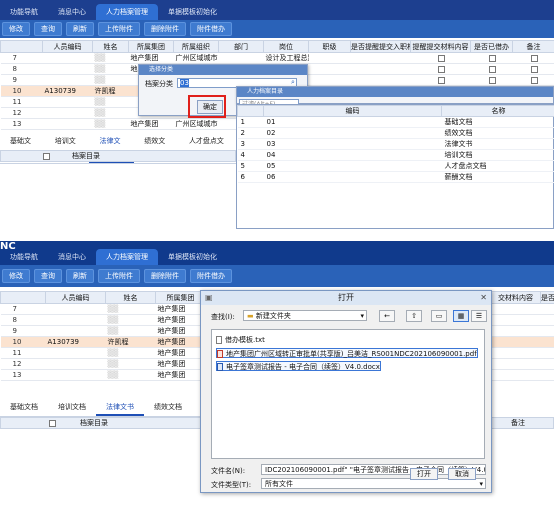 The width and height of the screenshot is (554, 507). I want to click on category-label: 档案分类, so click(159, 84).